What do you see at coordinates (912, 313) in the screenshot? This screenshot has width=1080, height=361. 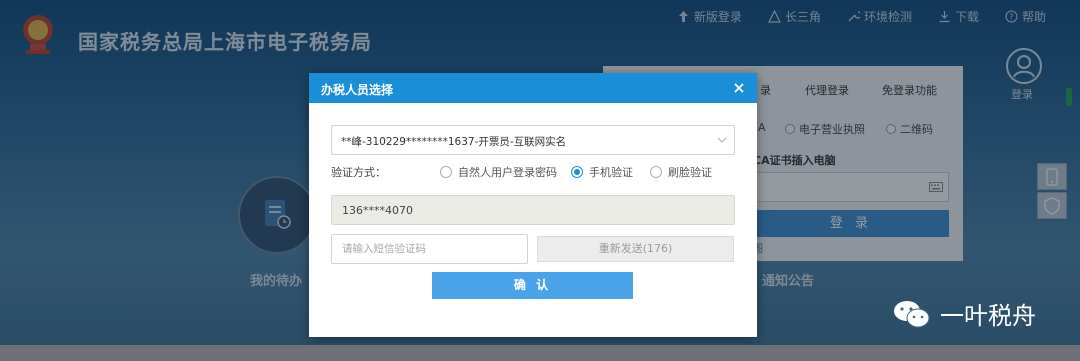 I see `wechat-icon` at bounding box center [912, 313].